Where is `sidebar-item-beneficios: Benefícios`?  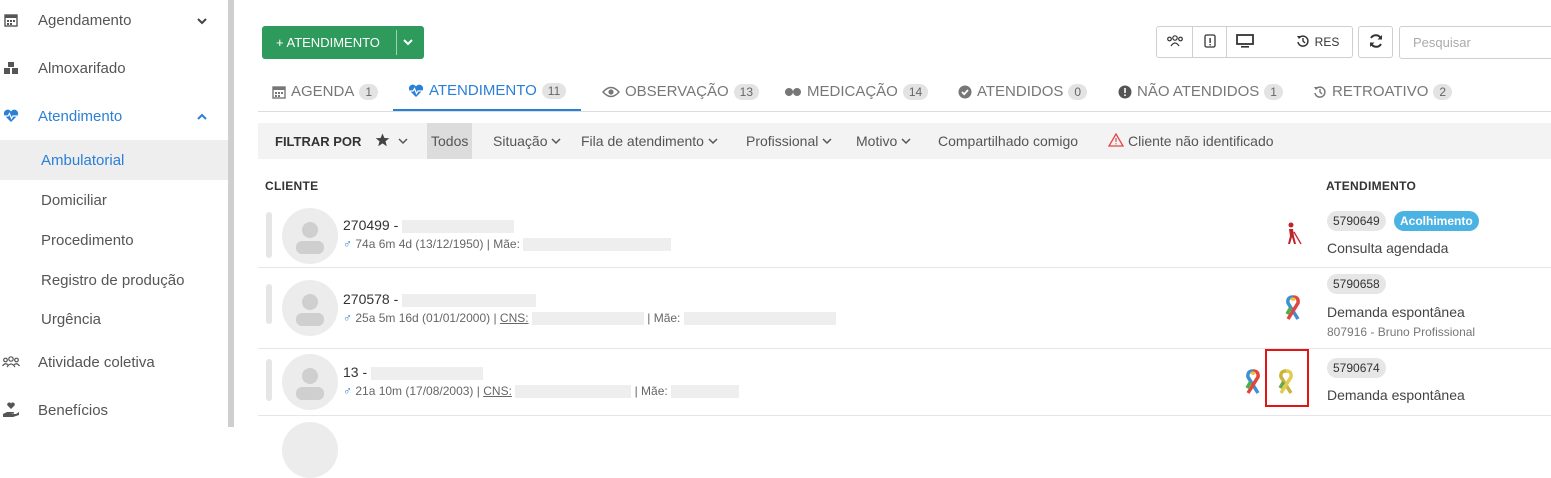 sidebar-item-beneficios: Benefícios is located at coordinates (114, 410).